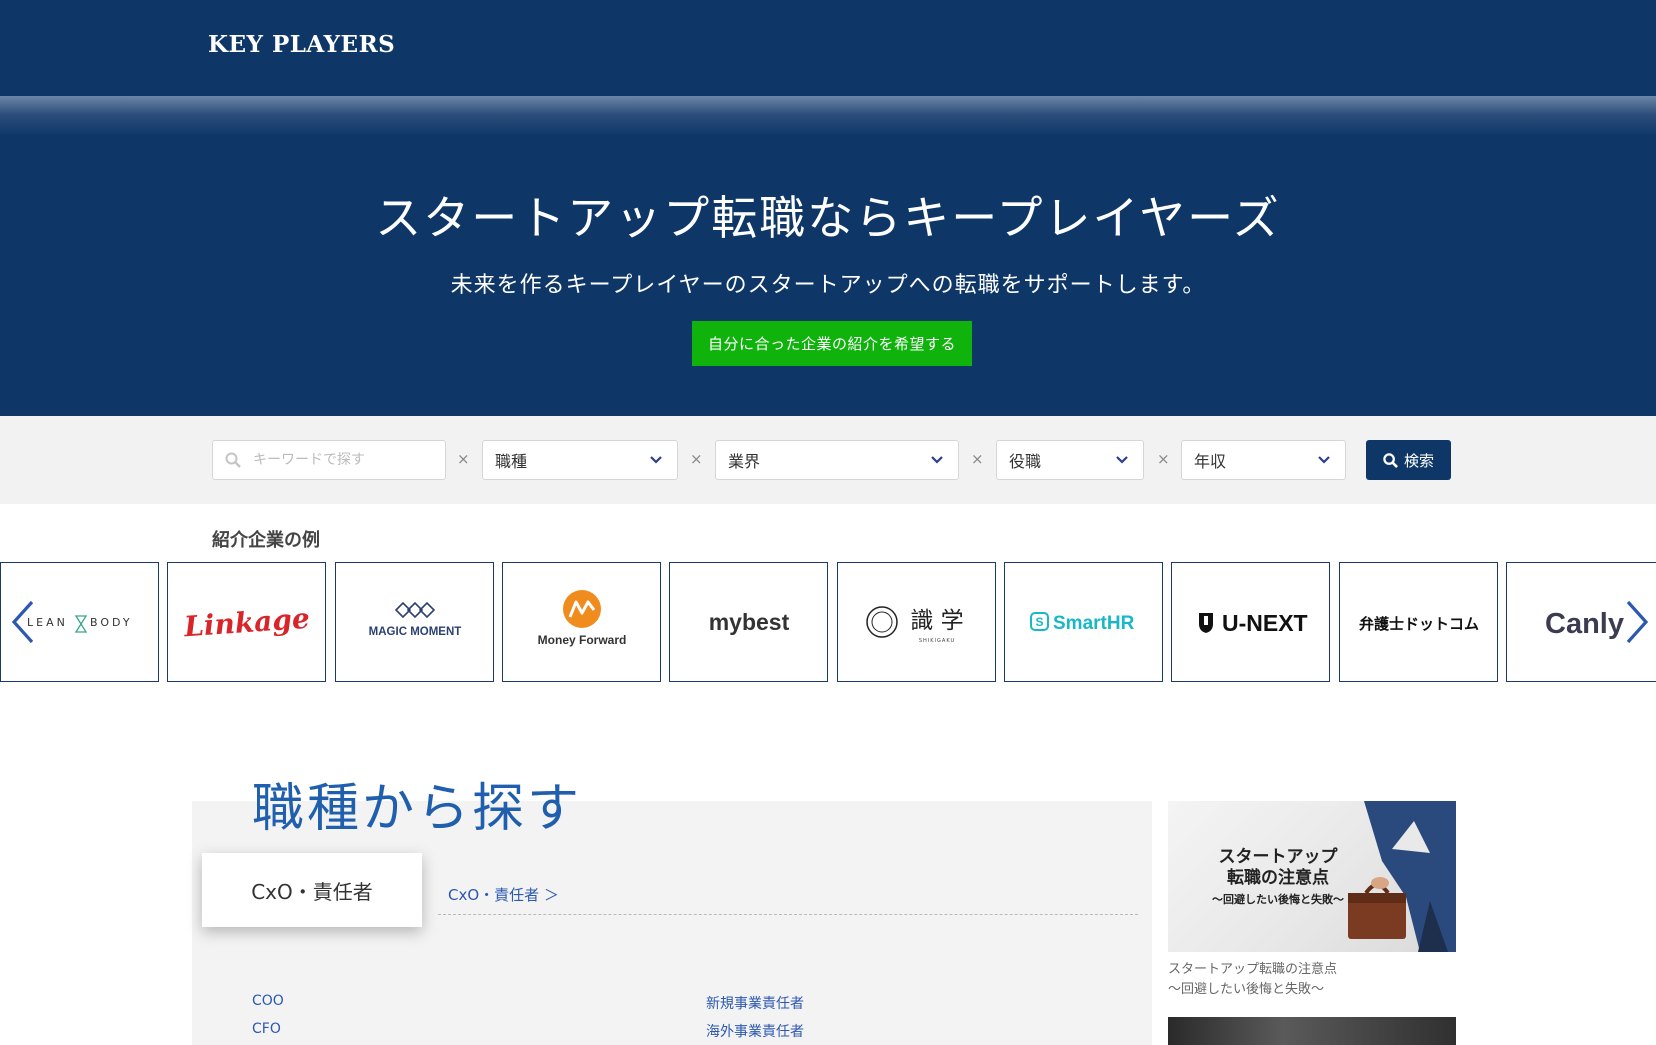  What do you see at coordinates (268, 1001) in the screenshot?
I see `job-link-coo: COO` at bounding box center [268, 1001].